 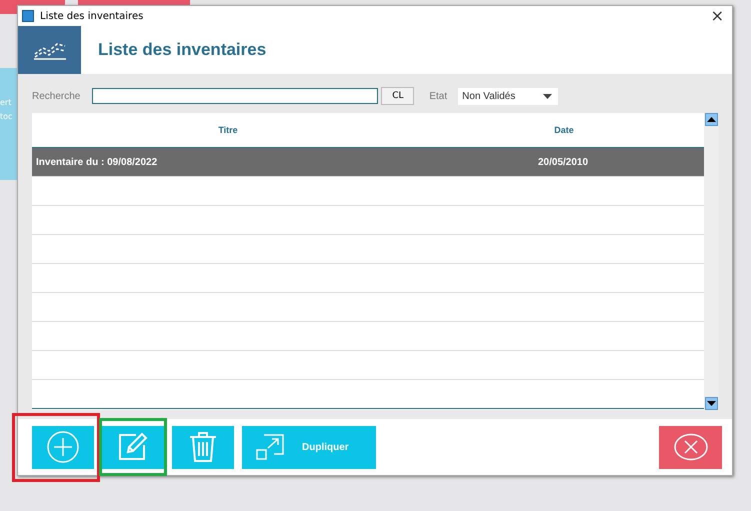 I want to click on dialog-heading: Liste des inventaires, so click(x=182, y=50).